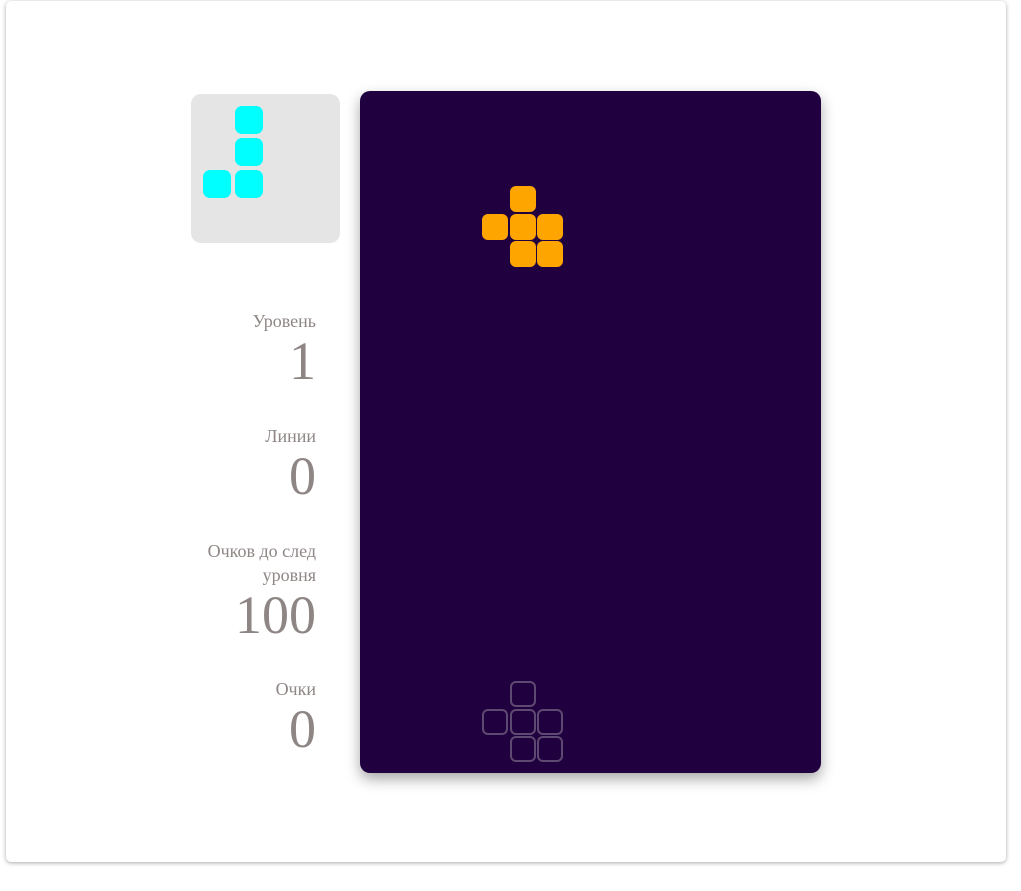 The height and width of the screenshot is (891, 1021). Describe the element at coordinates (302, 361) in the screenshot. I see `level-value: 1` at that location.